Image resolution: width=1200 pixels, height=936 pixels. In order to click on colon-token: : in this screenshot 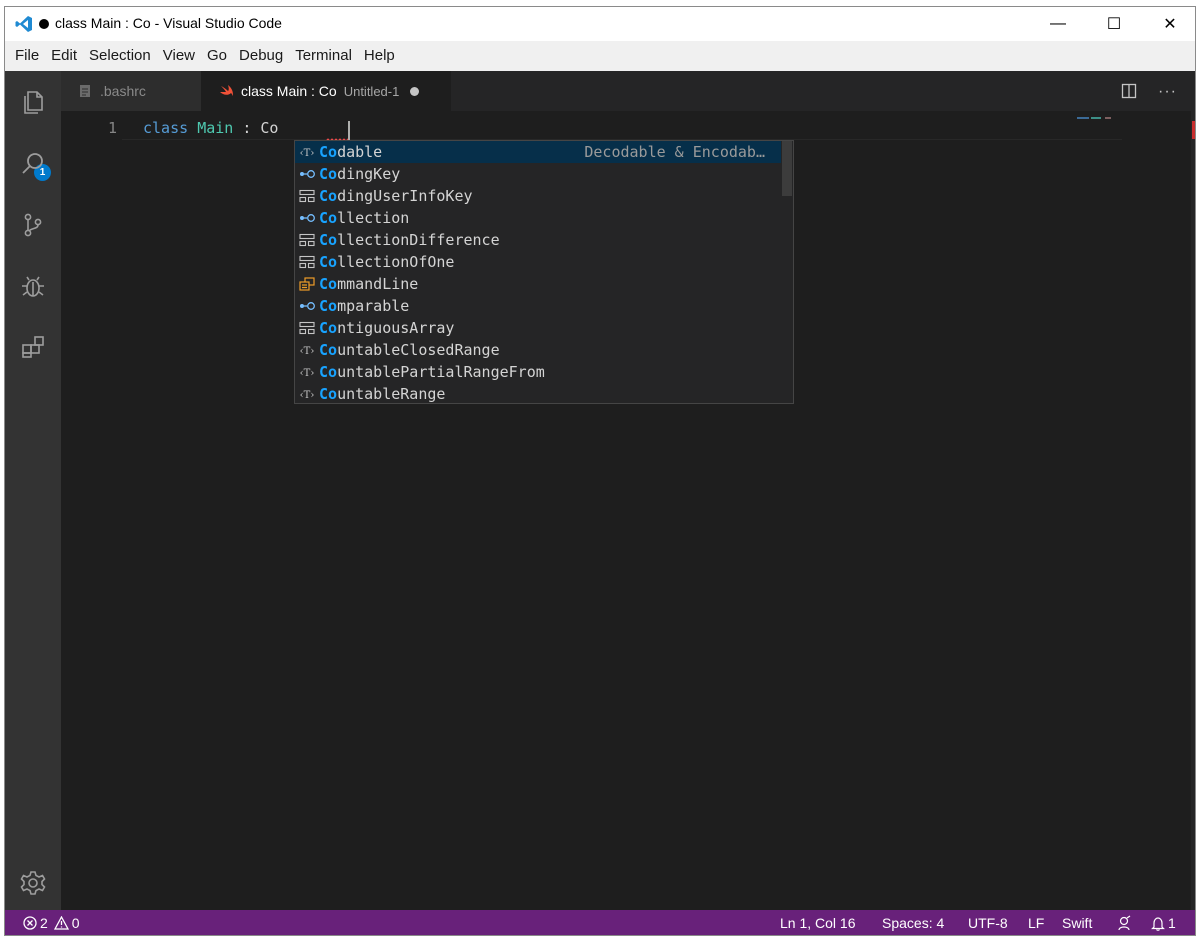, I will do `click(247, 128)`.